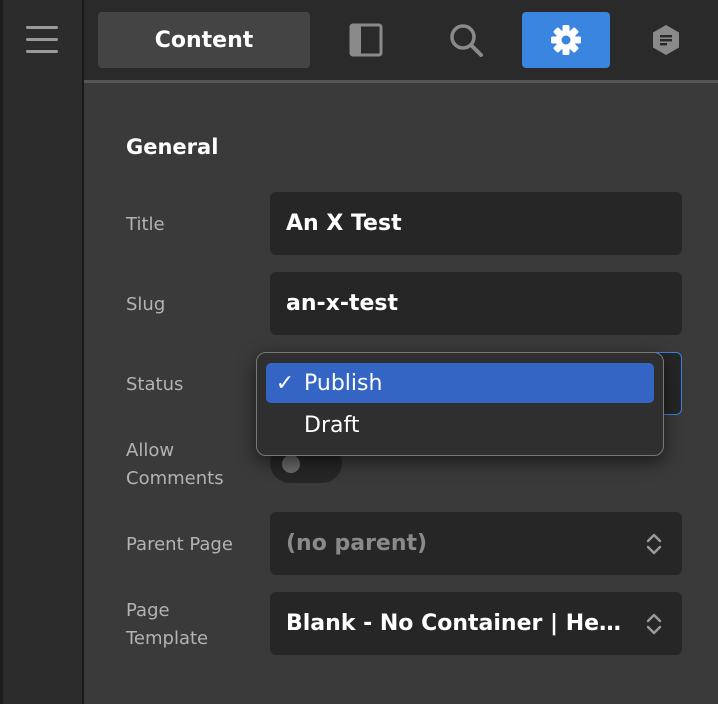  What do you see at coordinates (476, 543) in the screenshot?
I see `parent-page-select: (no parent)` at bounding box center [476, 543].